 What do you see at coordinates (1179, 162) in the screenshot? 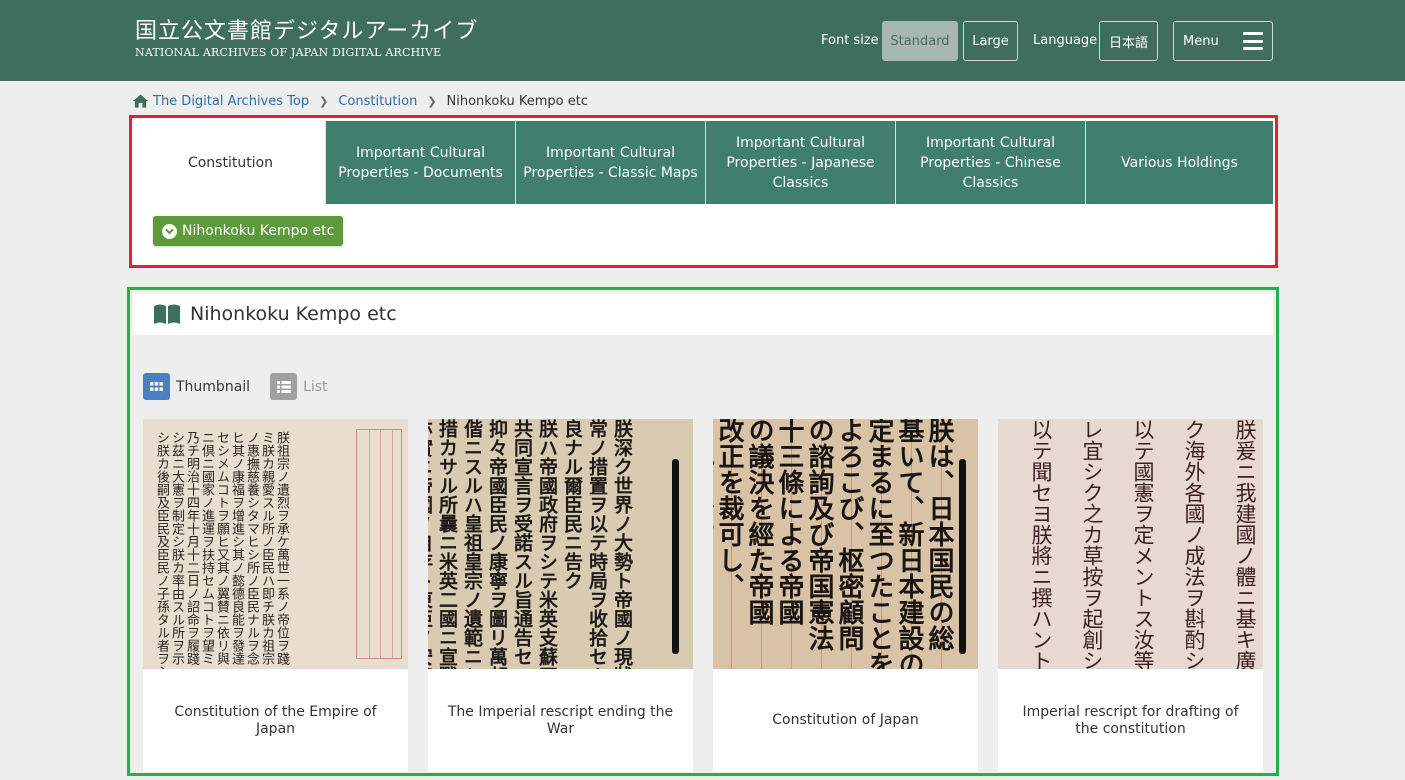
I see `tab-various-holdings: Various Holdings` at bounding box center [1179, 162].